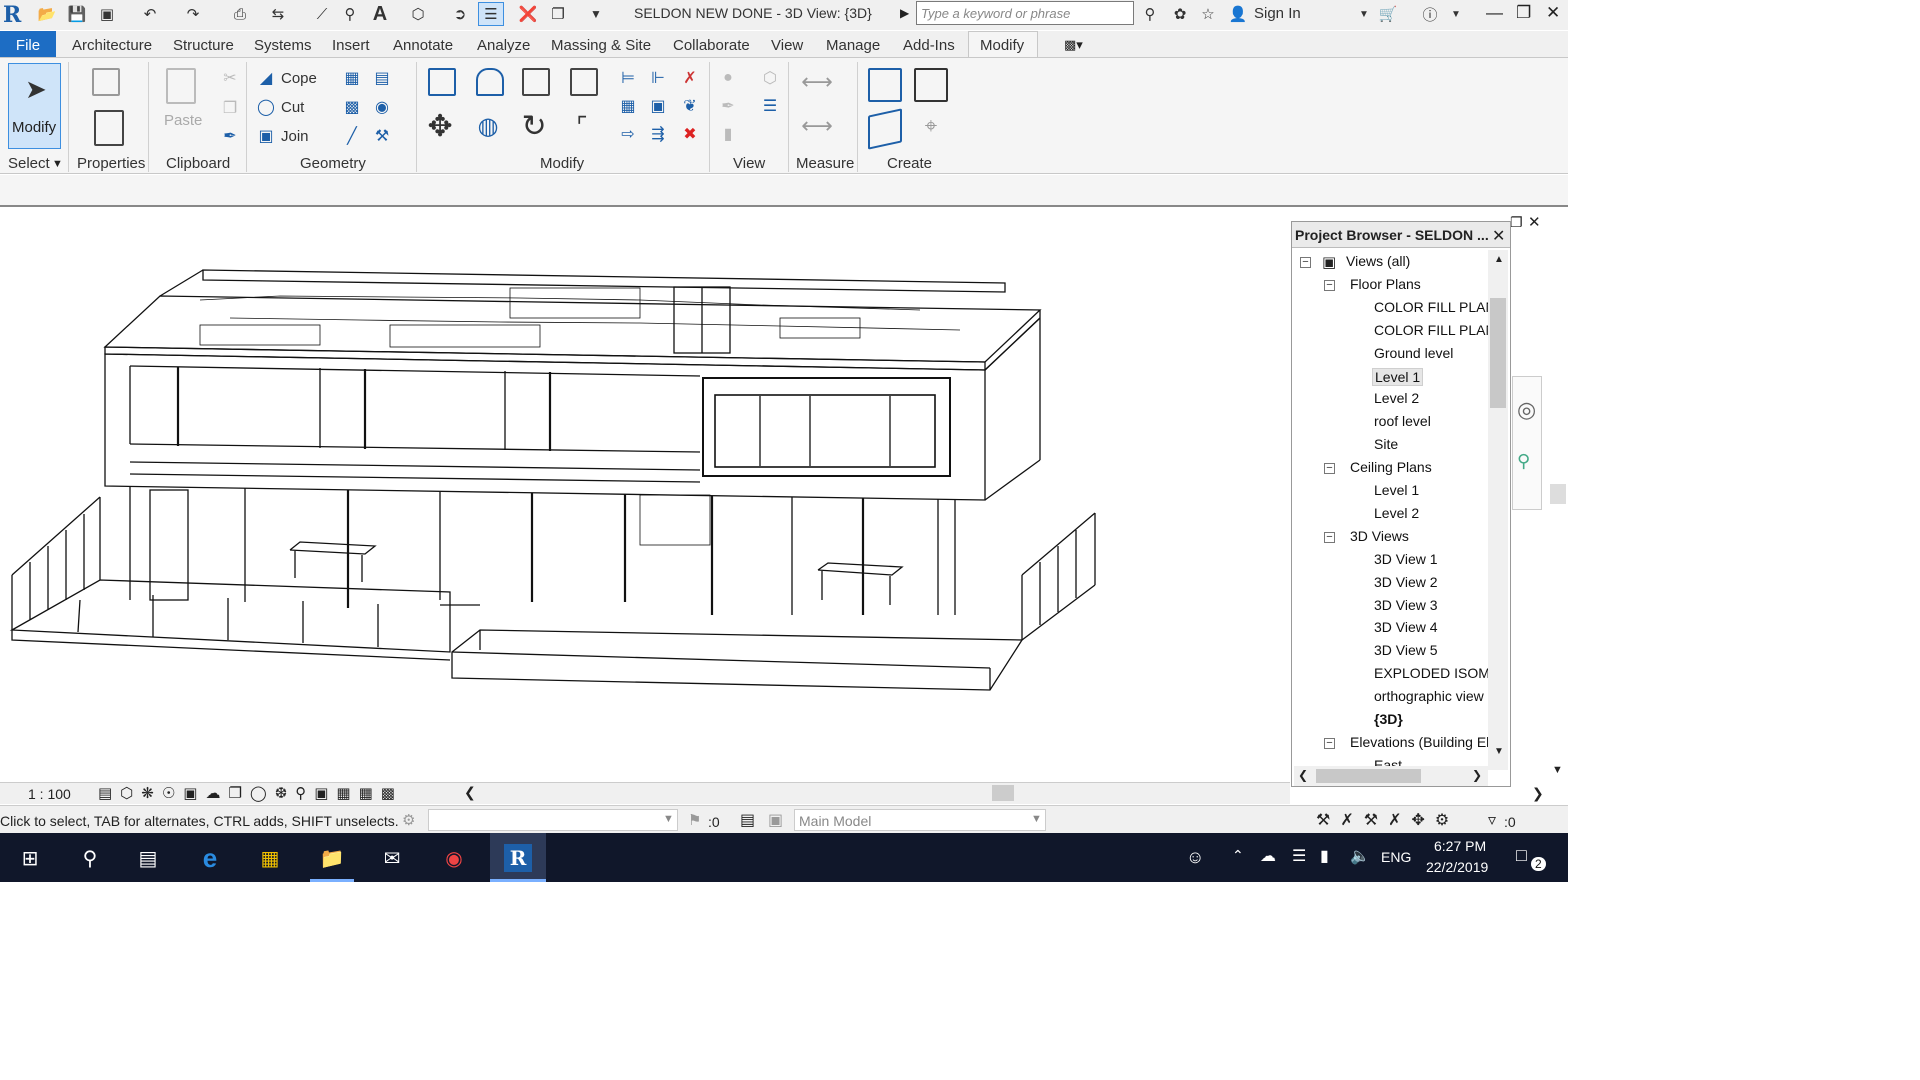 The height and width of the screenshot is (1080, 1920). I want to click on create-parts-icon, so click(931, 85).